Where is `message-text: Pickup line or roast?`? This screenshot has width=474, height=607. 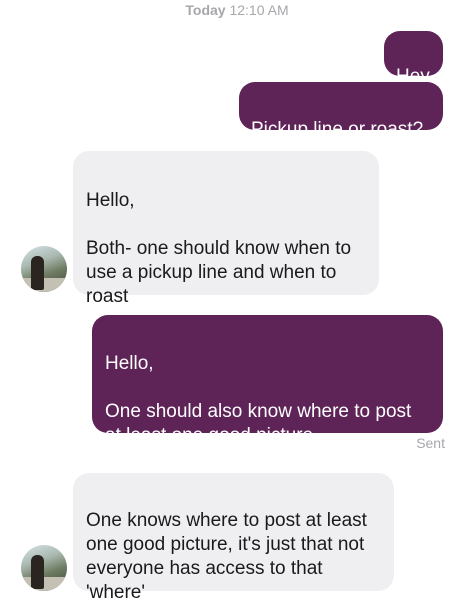 message-text: Pickup line or roast? is located at coordinates (337, 129).